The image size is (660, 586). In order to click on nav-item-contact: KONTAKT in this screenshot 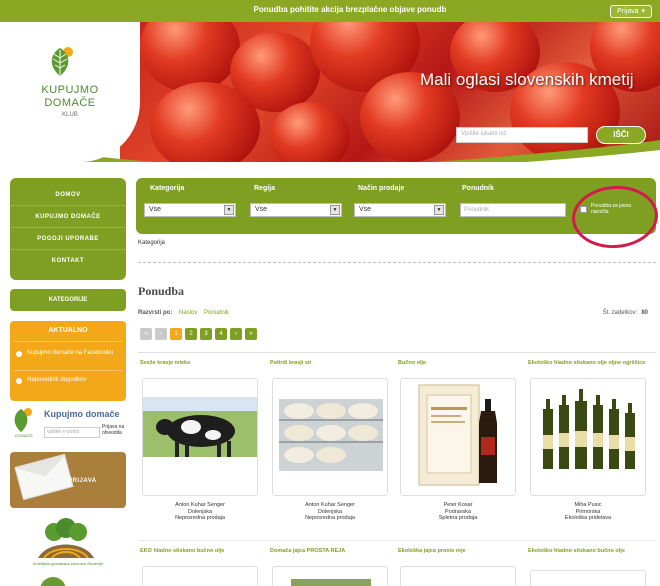, I will do `click(68, 261)`.